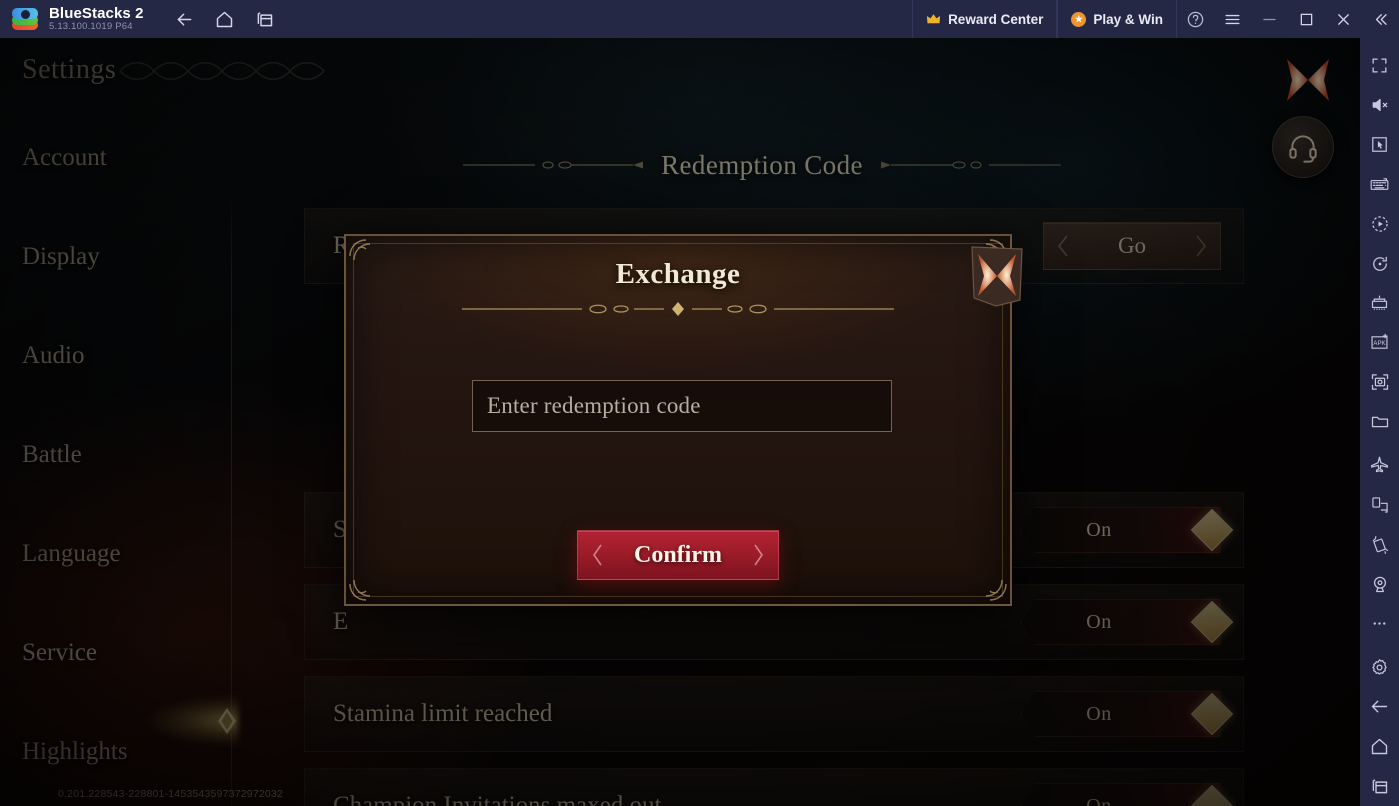 Image resolution: width=1399 pixels, height=806 pixels. I want to click on screenshot-icon, so click(1379, 383).